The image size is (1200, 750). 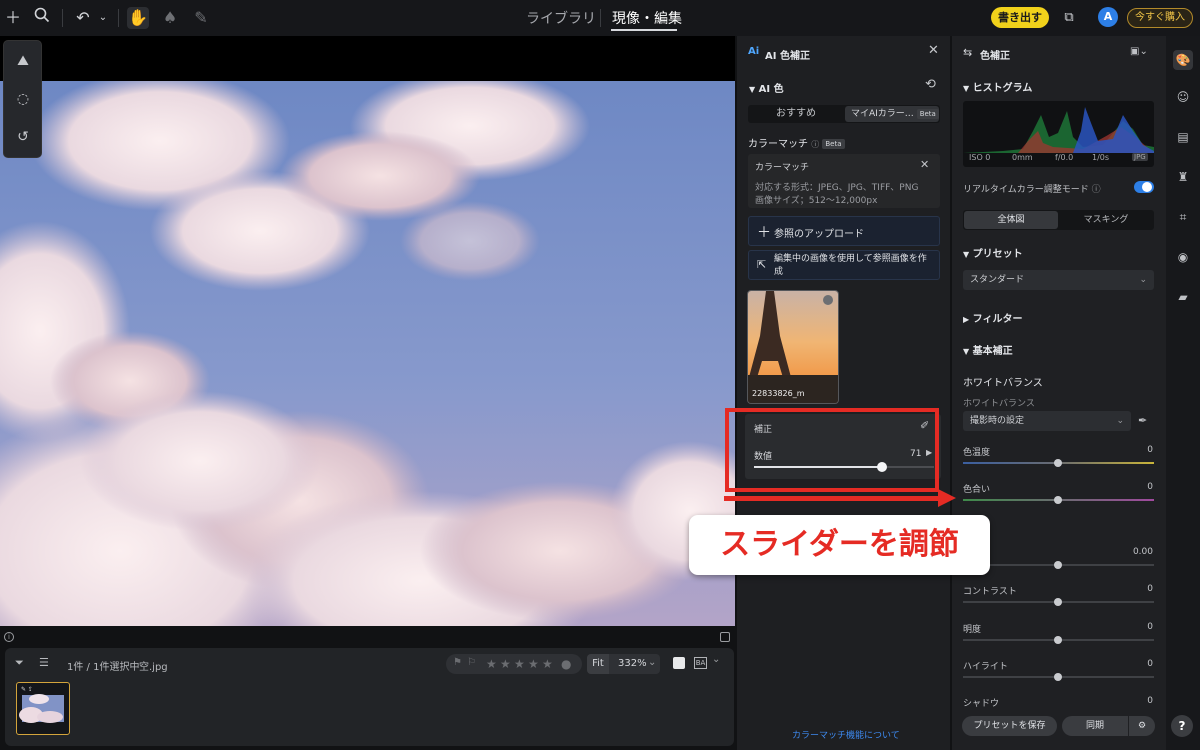 What do you see at coordinates (1150, 450) in the screenshot?
I see `temperature-value: 0` at bounding box center [1150, 450].